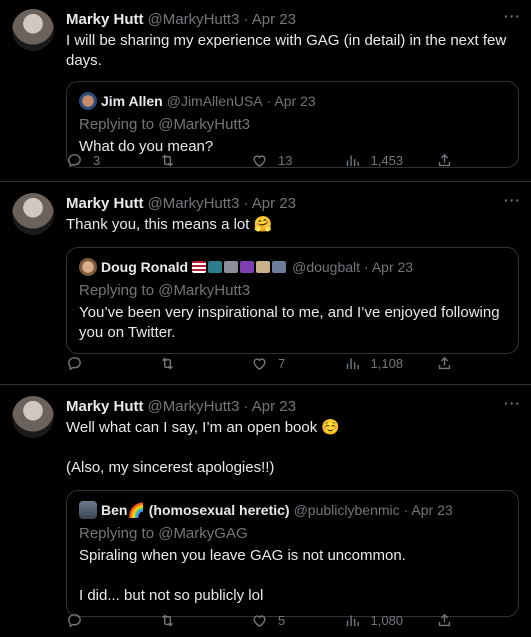 The height and width of the screenshot is (637, 531). What do you see at coordinates (163, 533) in the screenshot?
I see `quote-replying-to: Replying to @MarkyGAG` at bounding box center [163, 533].